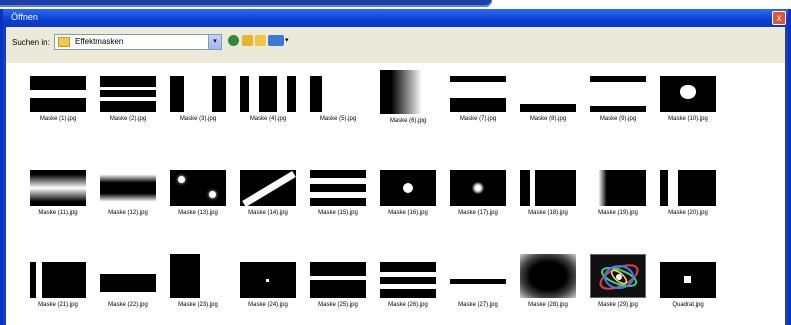 Image resolution: width=791 pixels, height=325 pixels. I want to click on file-name: Maske (20).jpg, so click(688, 213).